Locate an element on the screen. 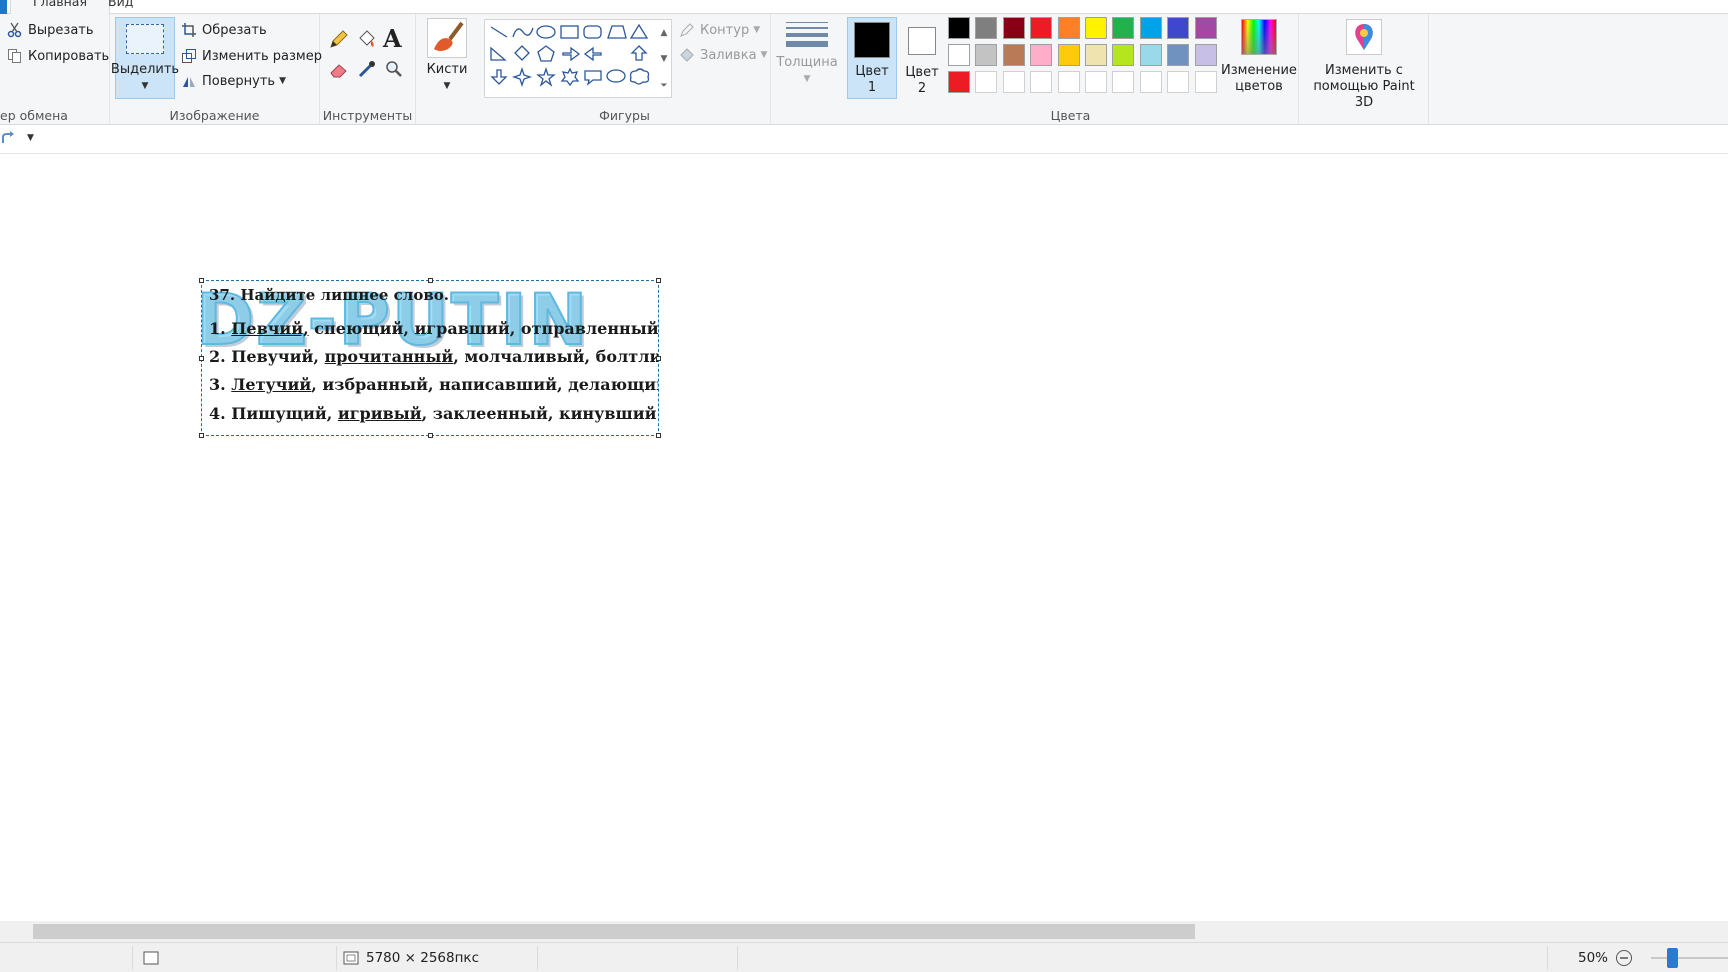  brush-icon is located at coordinates (447, 38).